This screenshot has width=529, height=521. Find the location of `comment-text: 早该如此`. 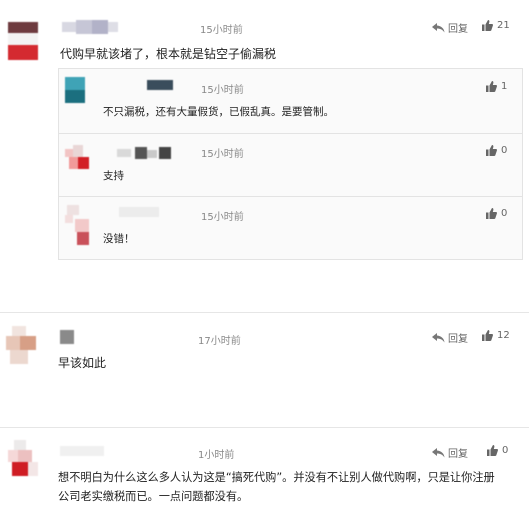

comment-text: 早该如此 is located at coordinates (82, 363).